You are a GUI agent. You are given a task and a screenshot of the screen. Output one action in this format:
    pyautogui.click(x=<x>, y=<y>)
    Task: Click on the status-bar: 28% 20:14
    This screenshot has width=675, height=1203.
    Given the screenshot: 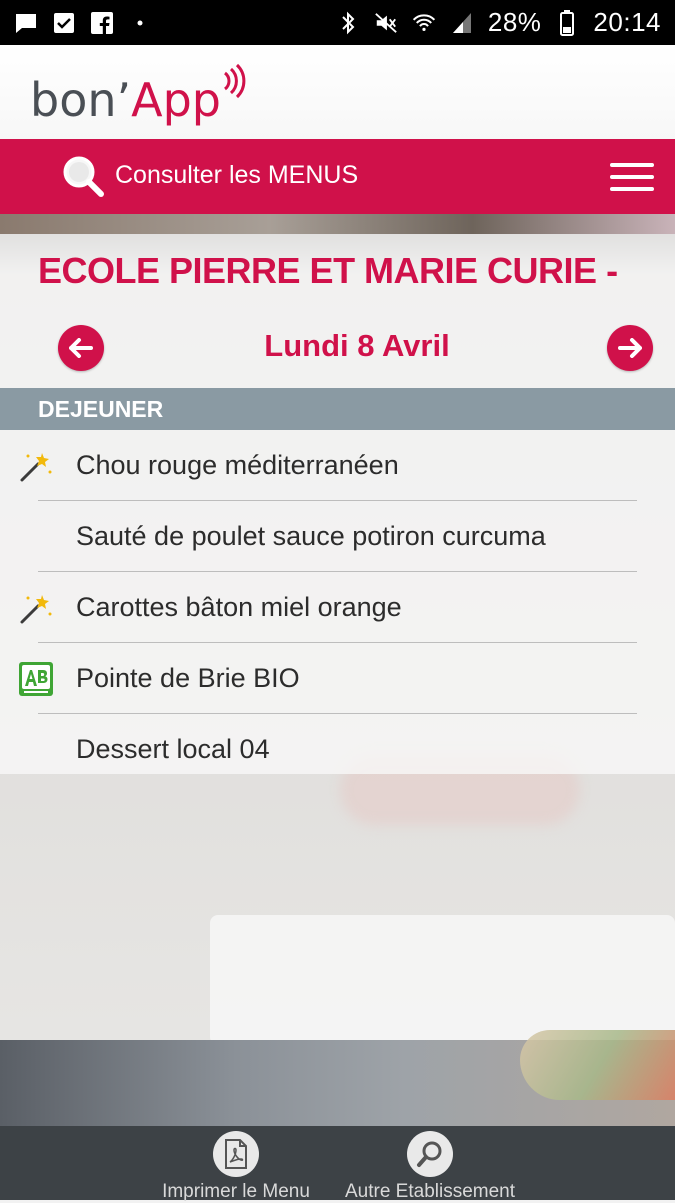 What is the action you would take?
    pyautogui.click(x=337, y=22)
    